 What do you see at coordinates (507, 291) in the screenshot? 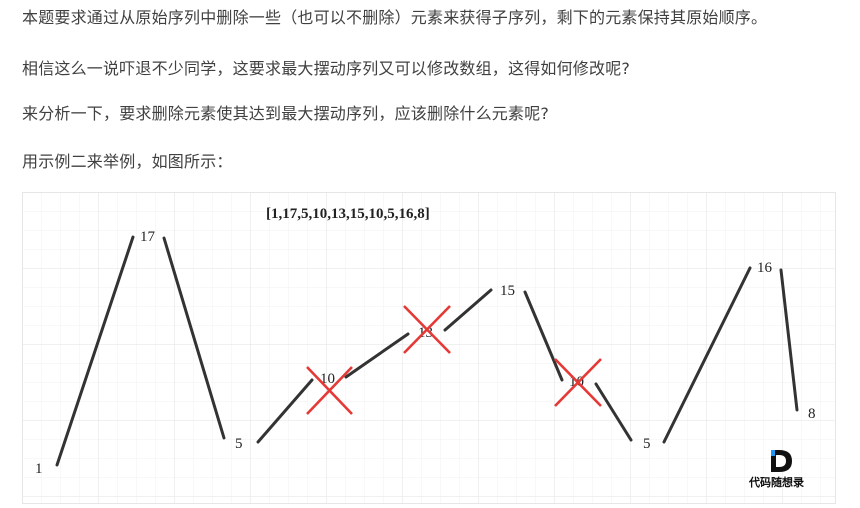
I see `point-label-15: 15` at bounding box center [507, 291].